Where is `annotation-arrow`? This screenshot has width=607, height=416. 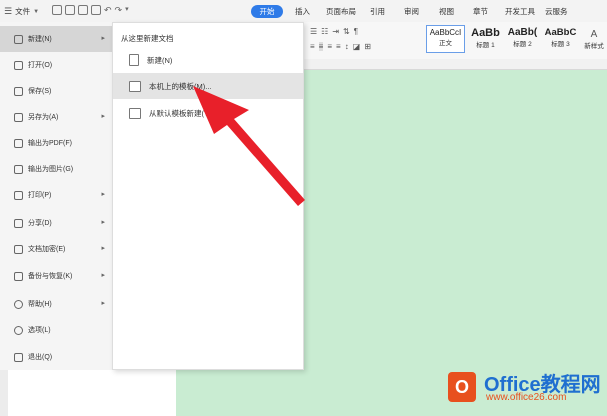
annotation-arrow is located at coordinates (249, 146).